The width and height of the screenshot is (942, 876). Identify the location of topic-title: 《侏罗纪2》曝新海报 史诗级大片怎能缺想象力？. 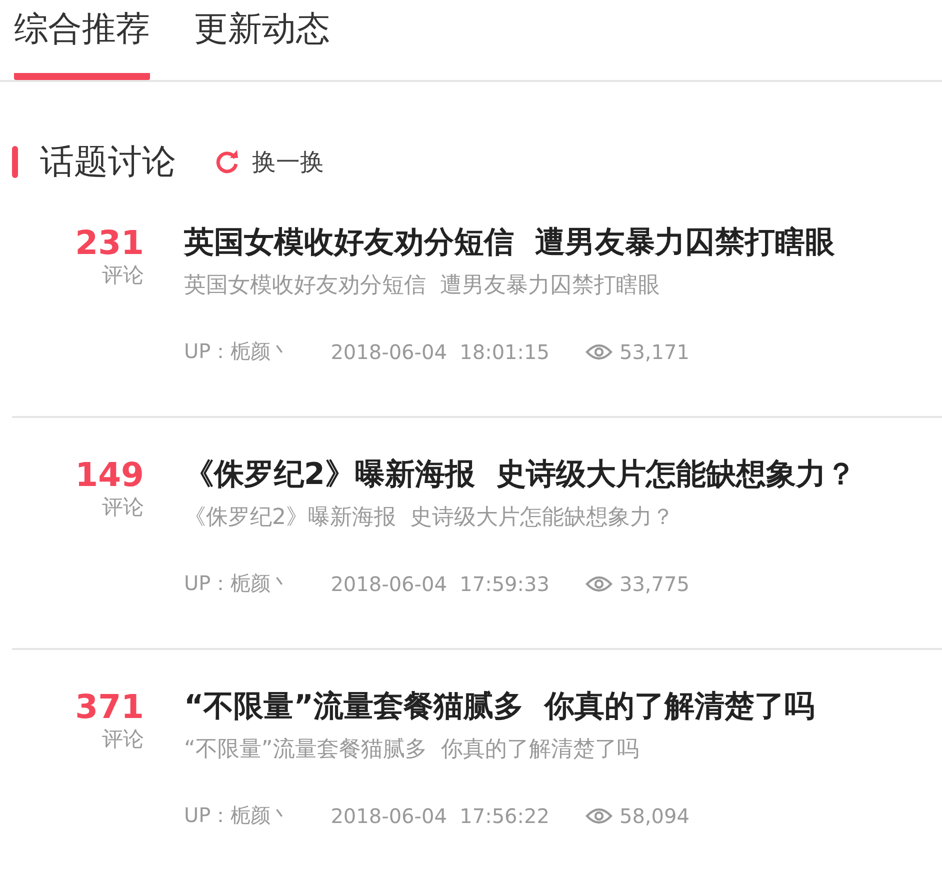
(520, 475).